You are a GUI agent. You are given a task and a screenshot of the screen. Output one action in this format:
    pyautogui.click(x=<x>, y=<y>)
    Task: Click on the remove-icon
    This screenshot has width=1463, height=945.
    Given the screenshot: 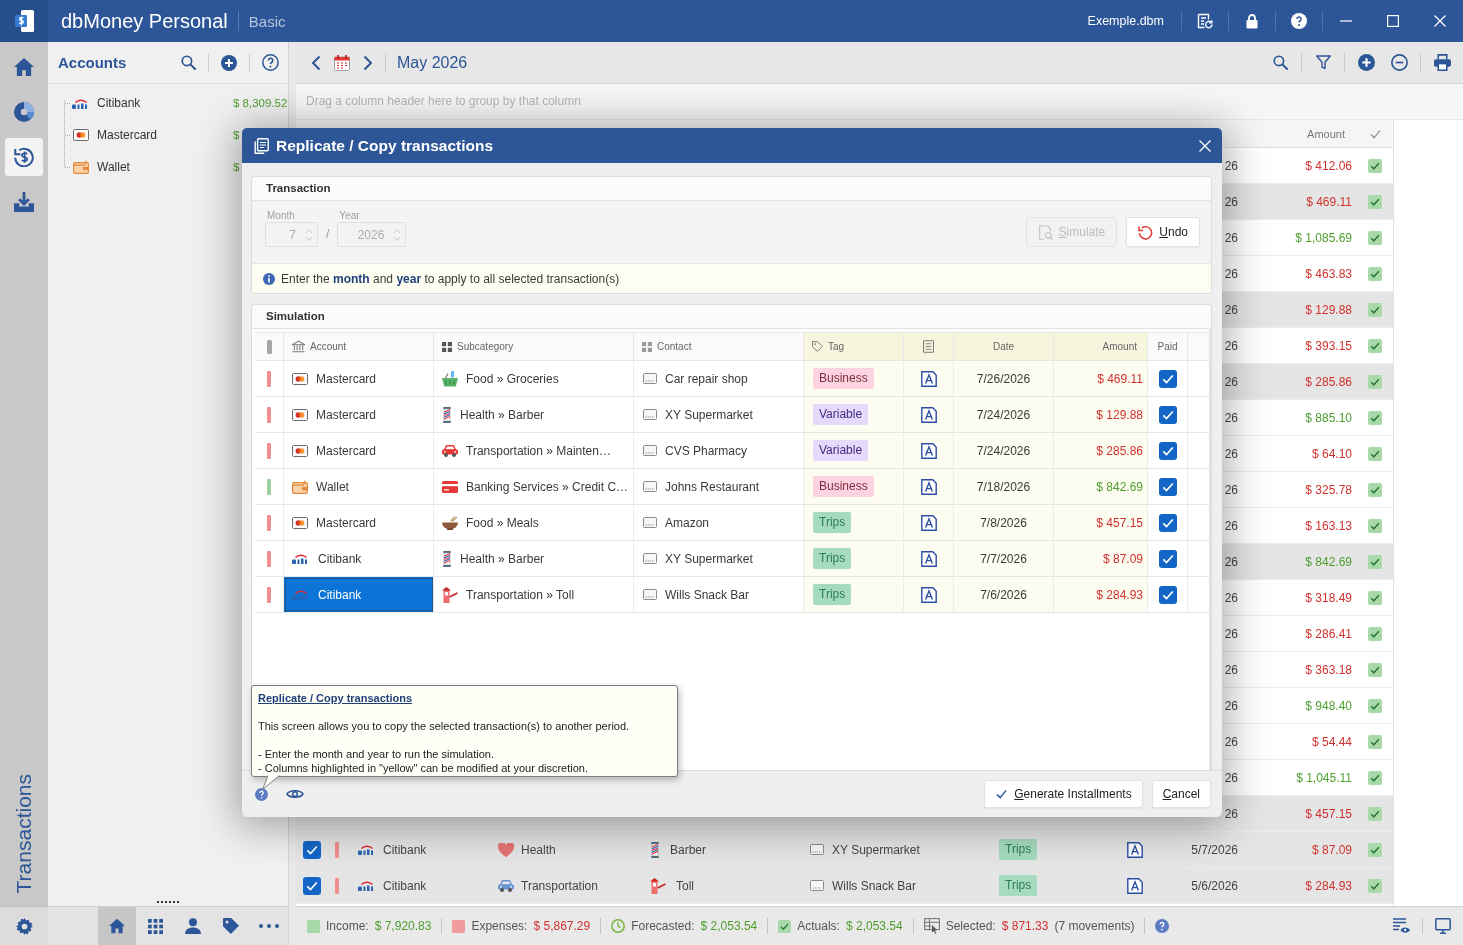 What is the action you would take?
    pyautogui.click(x=1399, y=62)
    